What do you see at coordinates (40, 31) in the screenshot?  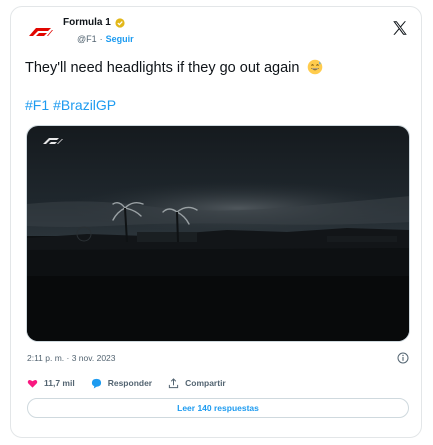 I see `f1-logo-icon` at bounding box center [40, 31].